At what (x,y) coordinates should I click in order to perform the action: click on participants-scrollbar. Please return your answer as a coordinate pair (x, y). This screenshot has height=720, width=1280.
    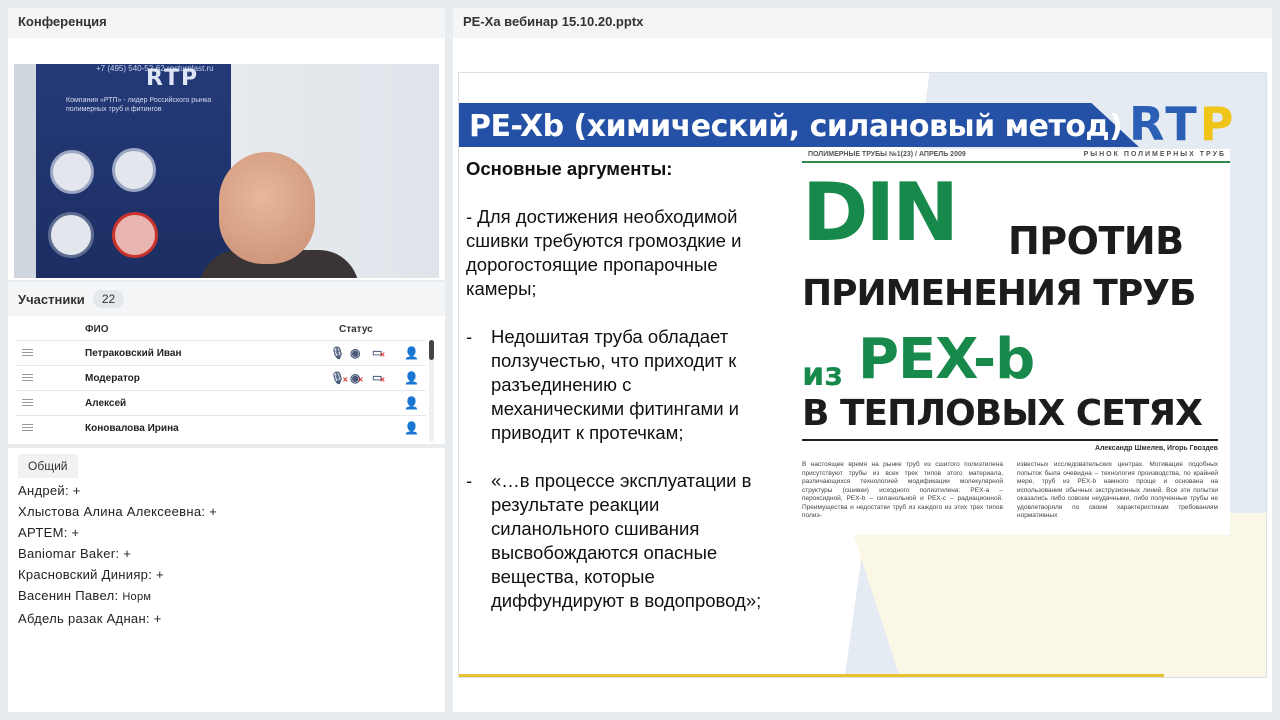
    Looking at the image, I should click on (431, 391).